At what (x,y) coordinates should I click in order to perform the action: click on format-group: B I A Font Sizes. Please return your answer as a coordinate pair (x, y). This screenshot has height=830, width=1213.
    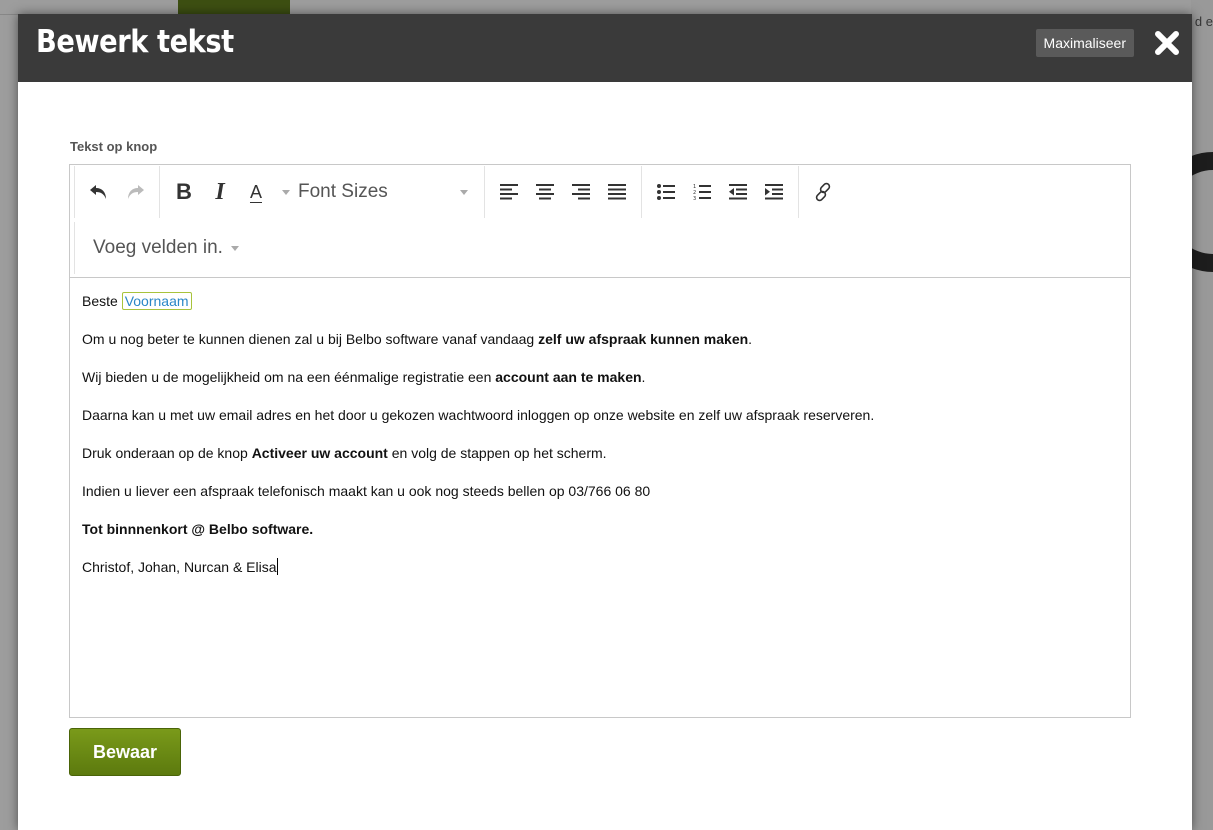
    Looking at the image, I should click on (321, 192).